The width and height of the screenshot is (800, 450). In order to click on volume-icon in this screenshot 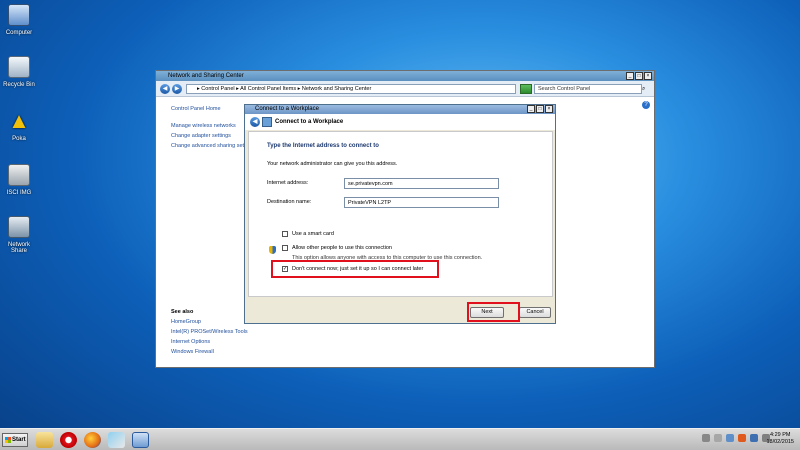, I will do `click(754, 438)`.